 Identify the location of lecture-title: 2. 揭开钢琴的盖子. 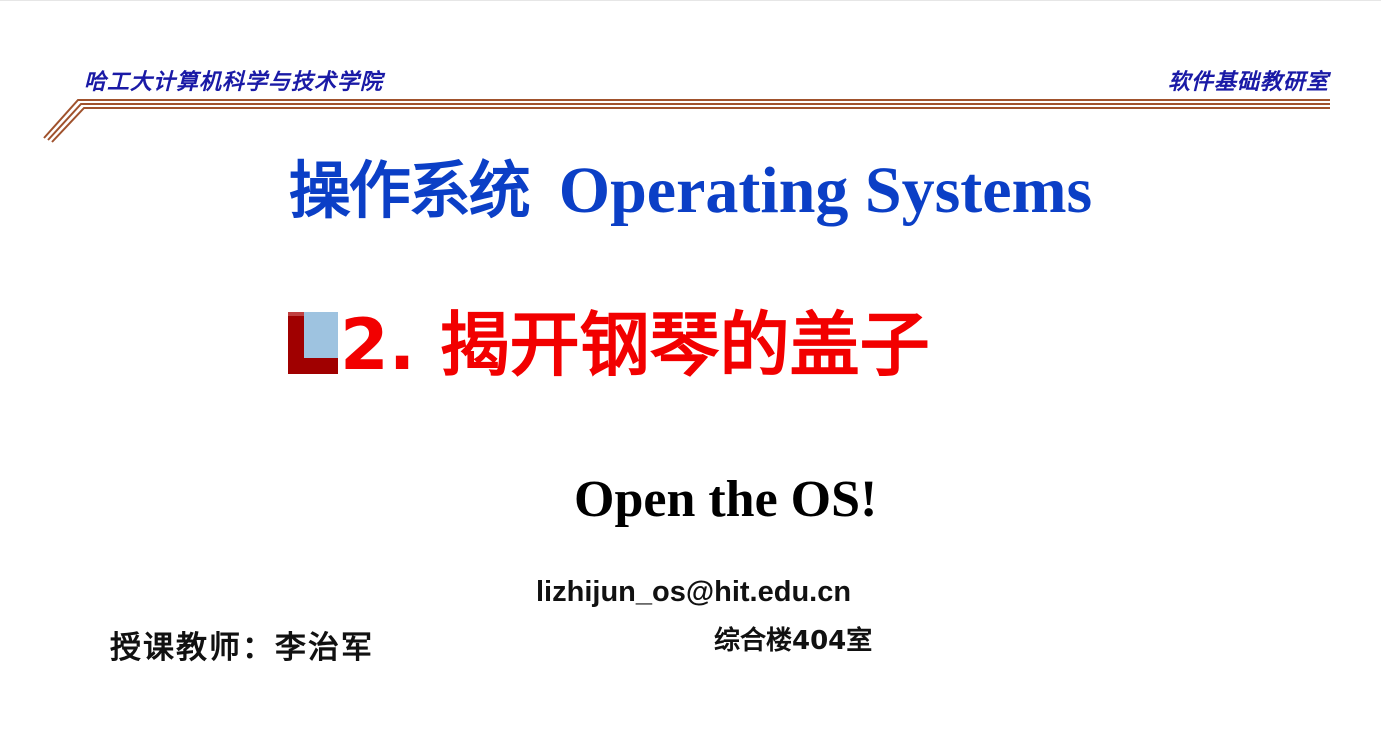
(635, 345).